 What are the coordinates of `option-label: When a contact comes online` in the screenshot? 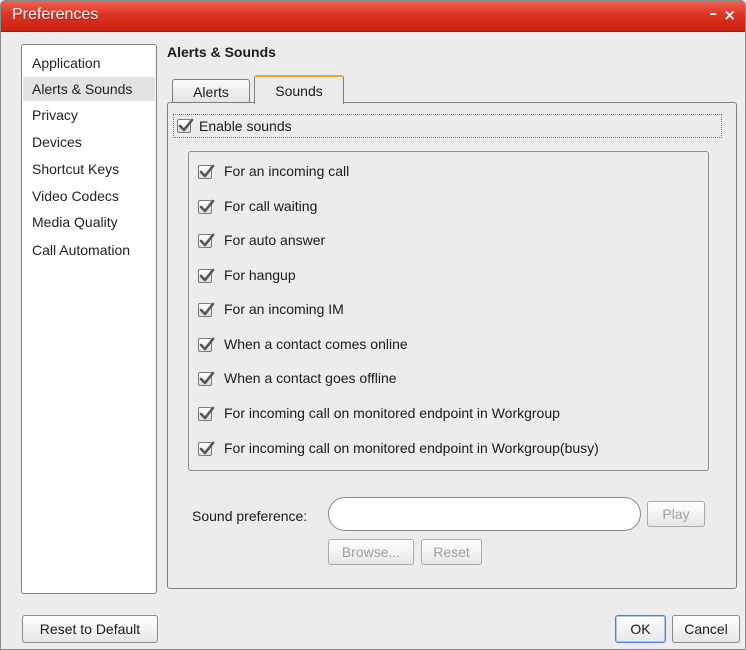 It's located at (316, 344).